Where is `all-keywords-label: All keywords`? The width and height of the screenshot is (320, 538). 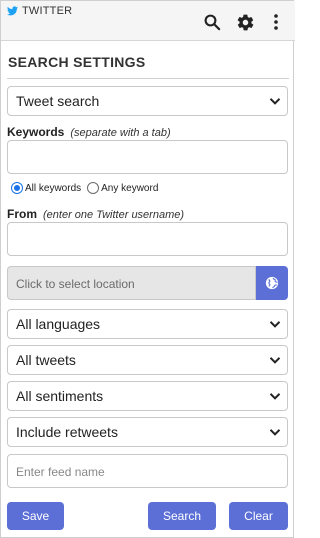 all-keywords-label: All keywords is located at coordinates (53, 188).